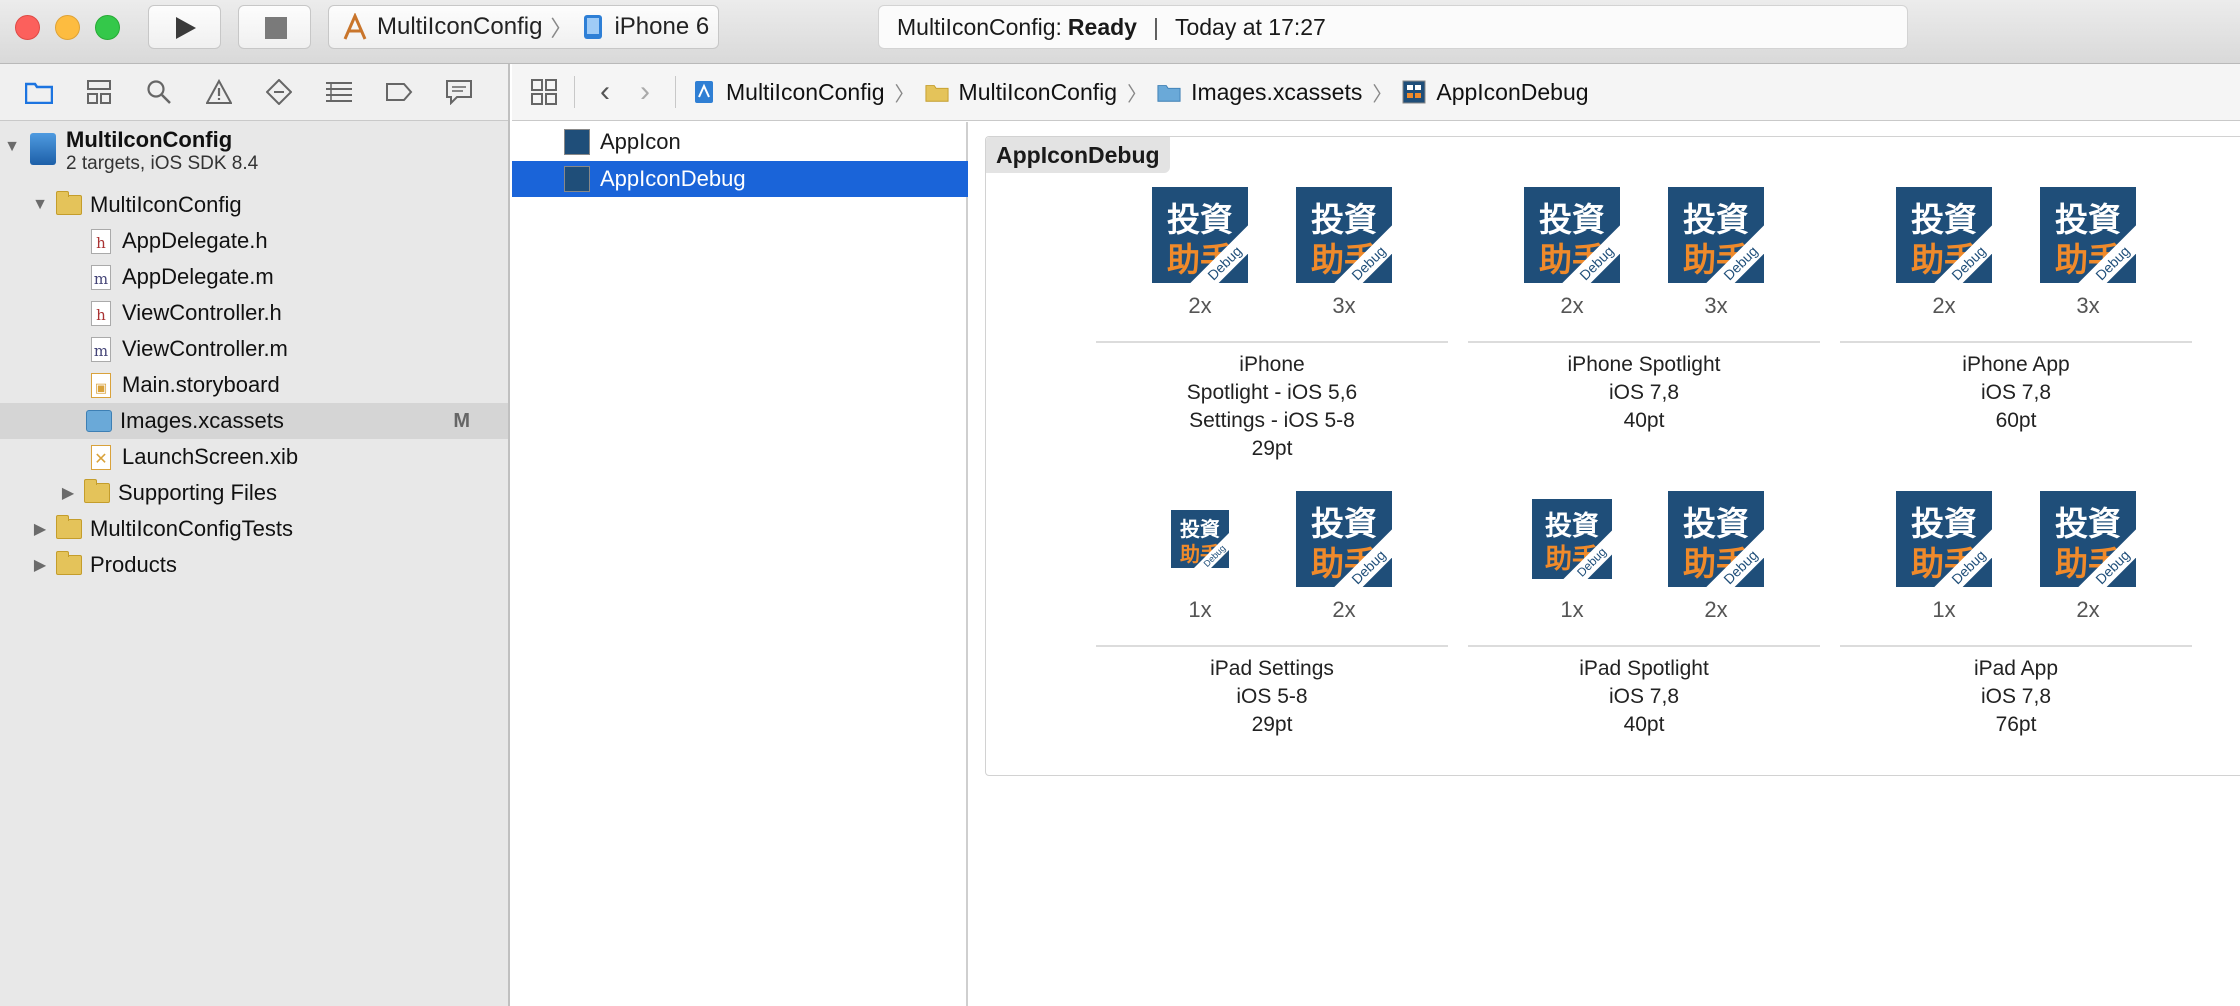 Image resolution: width=2240 pixels, height=1006 pixels. I want to click on stop-button, so click(274, 27).